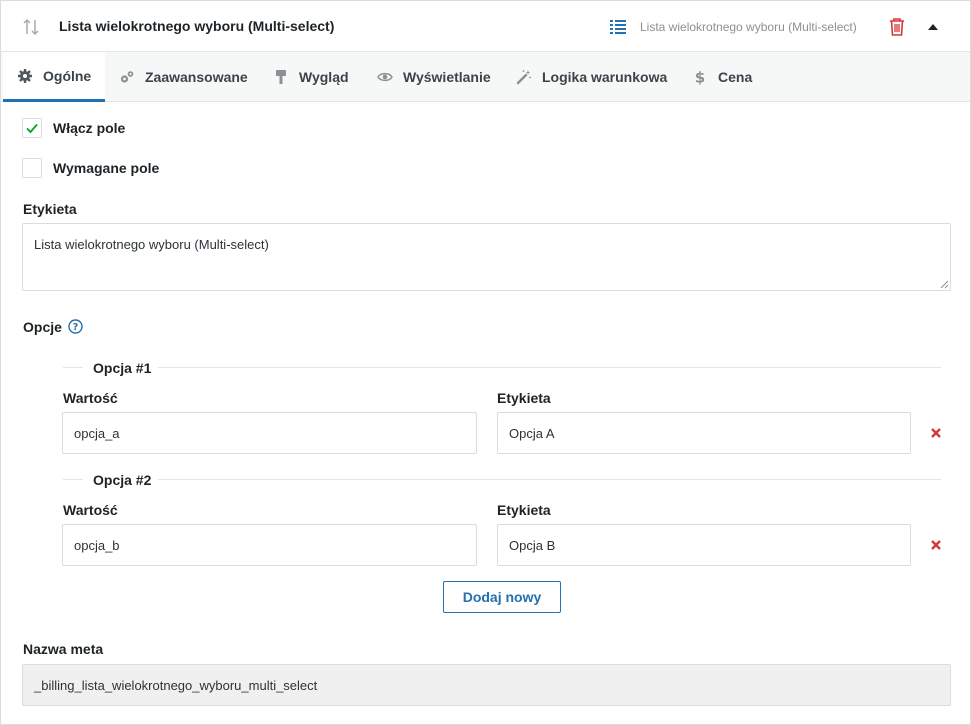 The height and width of the screenshot is (725, 971). I want to click on option-2-divider-left, so click(73, 479).